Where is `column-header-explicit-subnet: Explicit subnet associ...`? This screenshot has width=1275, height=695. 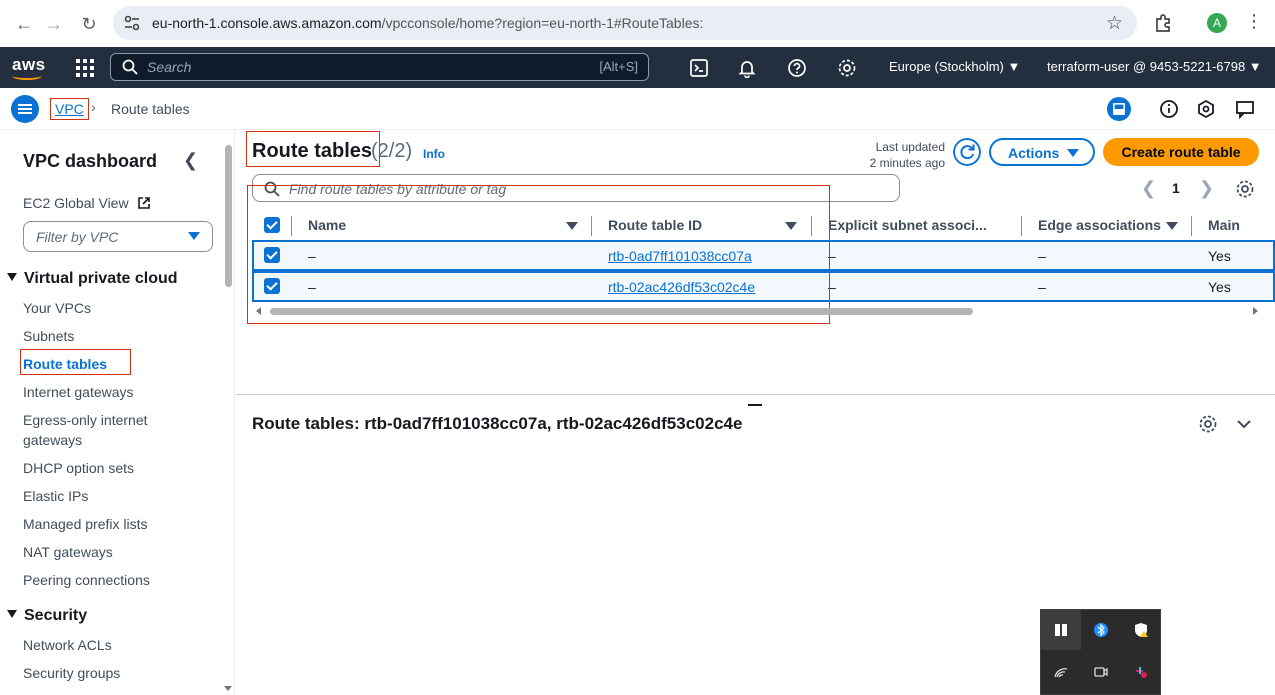
column-header-explicit-subnet: Explicit subnet associ... is located at coordinates (907, 225).